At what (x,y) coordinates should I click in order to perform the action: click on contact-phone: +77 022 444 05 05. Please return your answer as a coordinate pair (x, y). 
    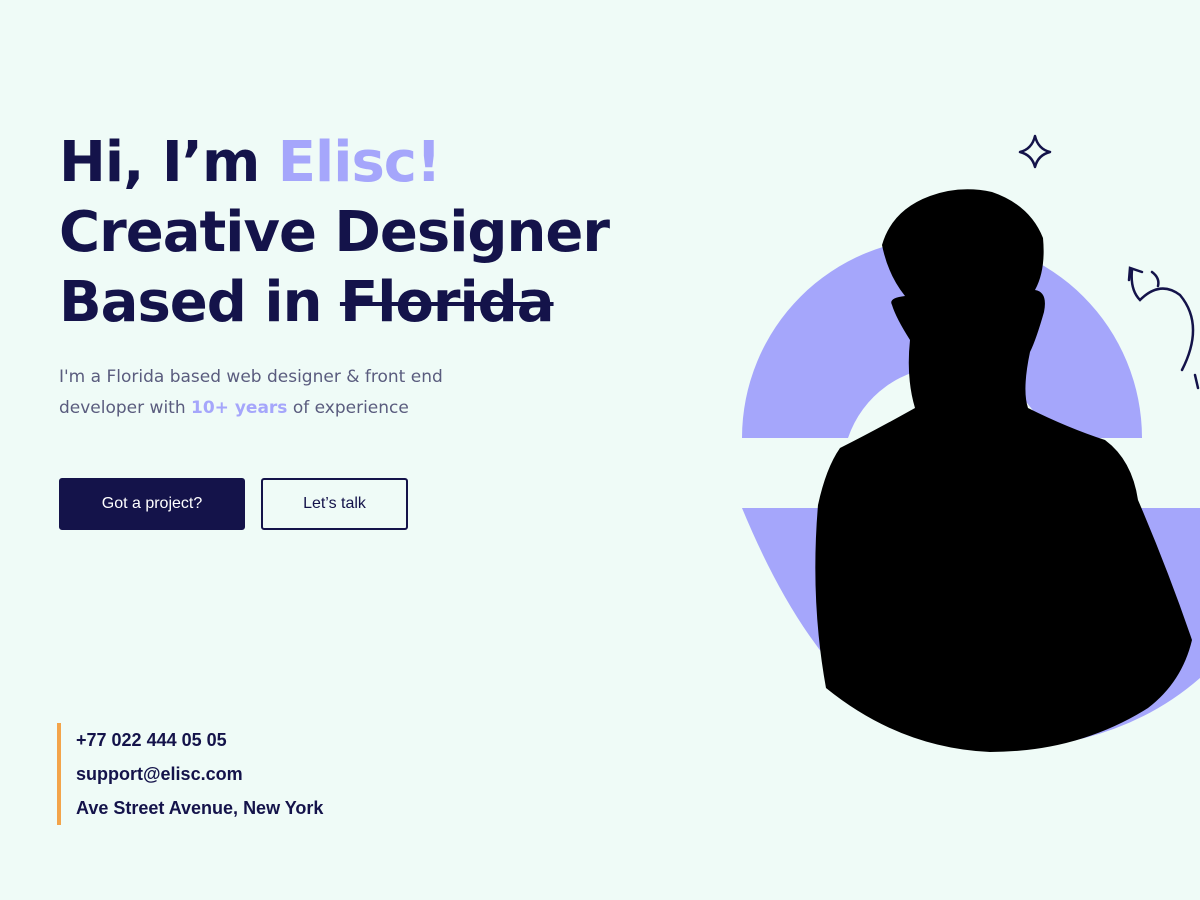
    Looking at the image, I should click on (151, 740).